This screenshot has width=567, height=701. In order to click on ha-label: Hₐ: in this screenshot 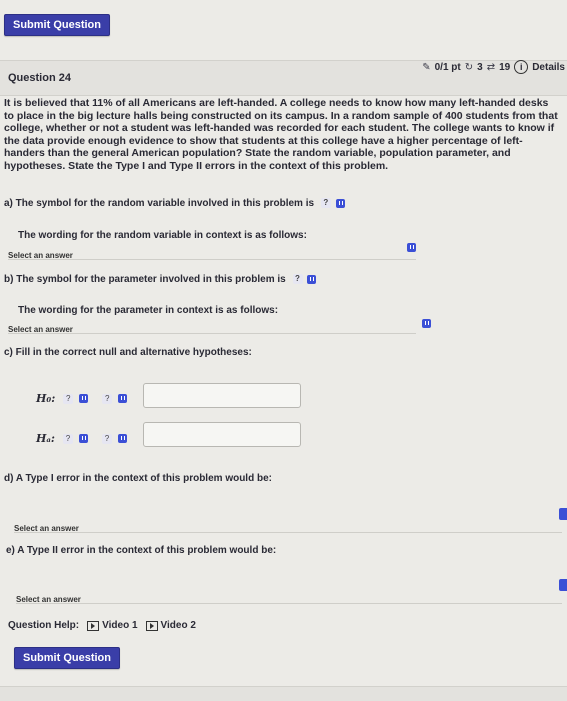, I will do `click(45, 438)`.